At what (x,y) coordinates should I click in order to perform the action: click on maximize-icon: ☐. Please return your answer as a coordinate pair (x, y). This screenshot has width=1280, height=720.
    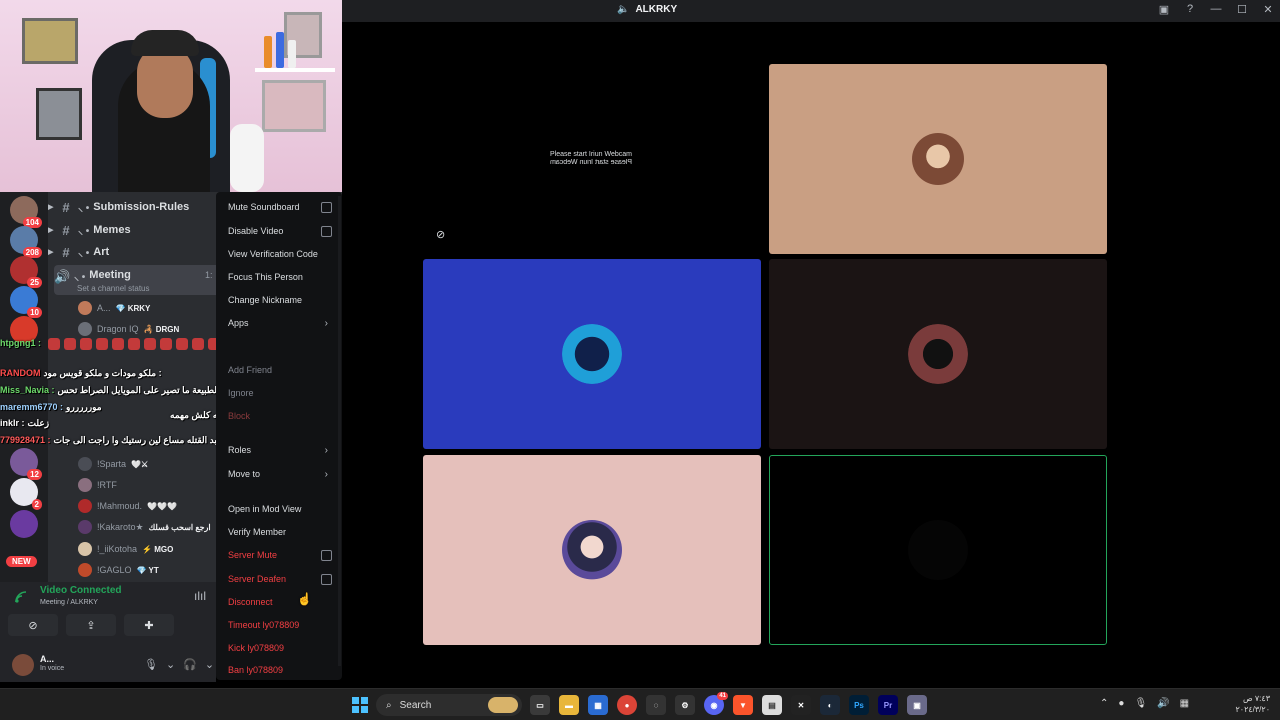
    Looking at the image, I should click on (1242, 9).